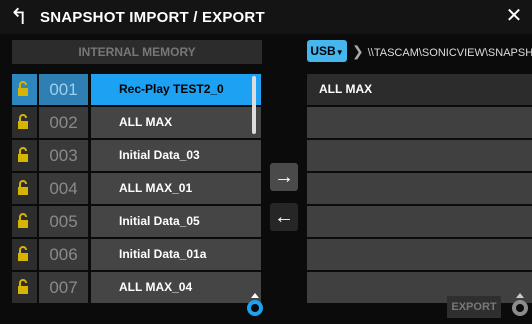  I want to click on usb-label: USB, so click(323, 51).